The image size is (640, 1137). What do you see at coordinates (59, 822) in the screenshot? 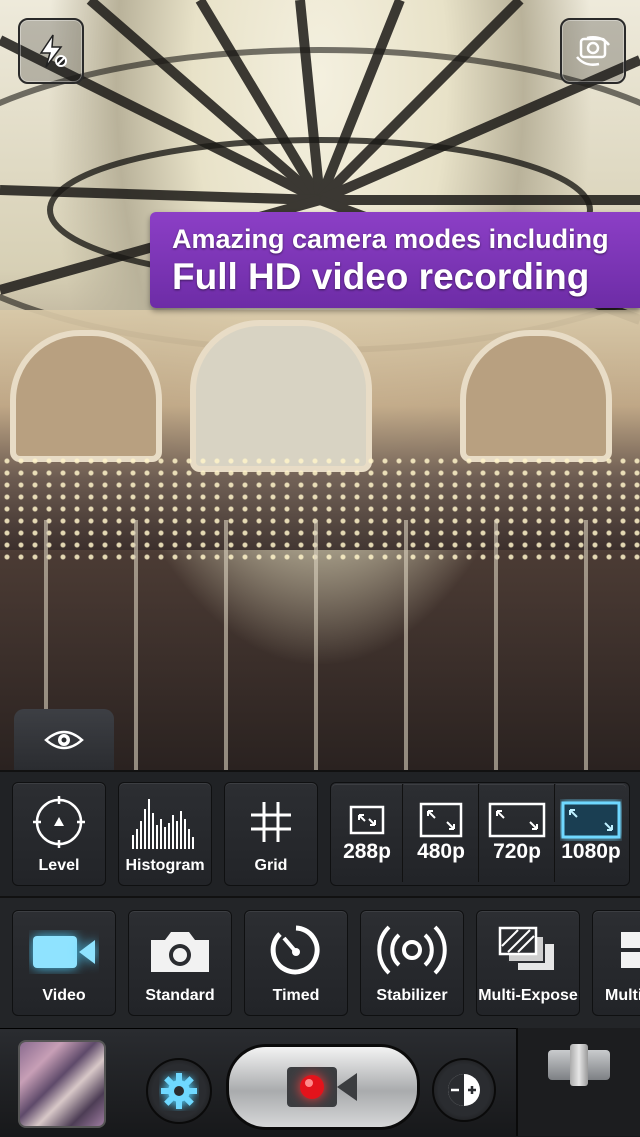
I see `level-icon` at bounding box center [59, 822].